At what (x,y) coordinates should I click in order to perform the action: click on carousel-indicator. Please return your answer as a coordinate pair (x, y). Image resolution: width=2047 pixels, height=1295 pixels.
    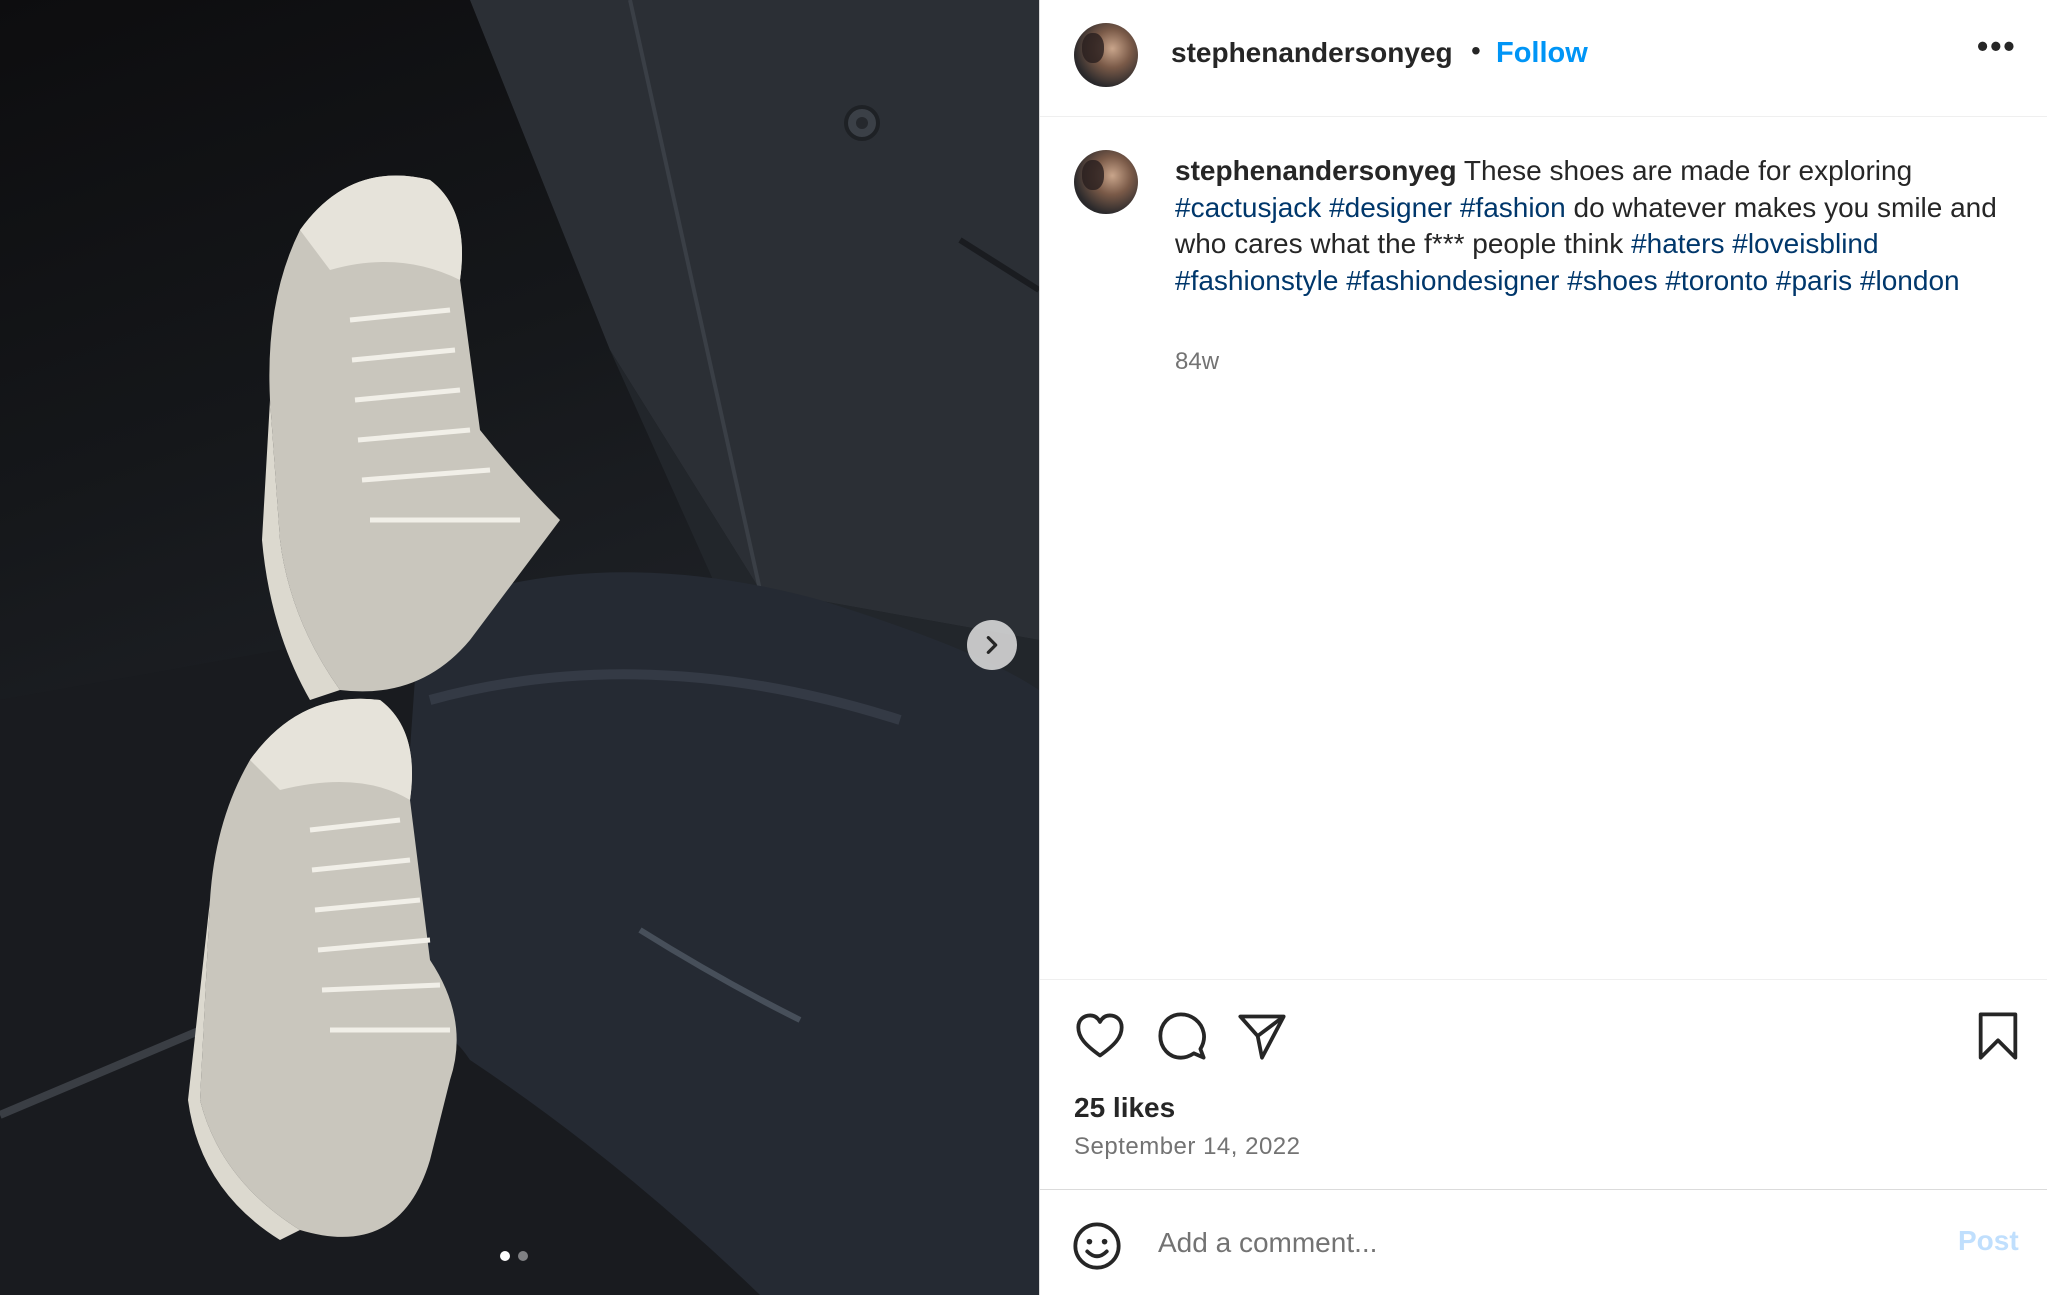
    Looking at the image, I should click on (514, 1256).